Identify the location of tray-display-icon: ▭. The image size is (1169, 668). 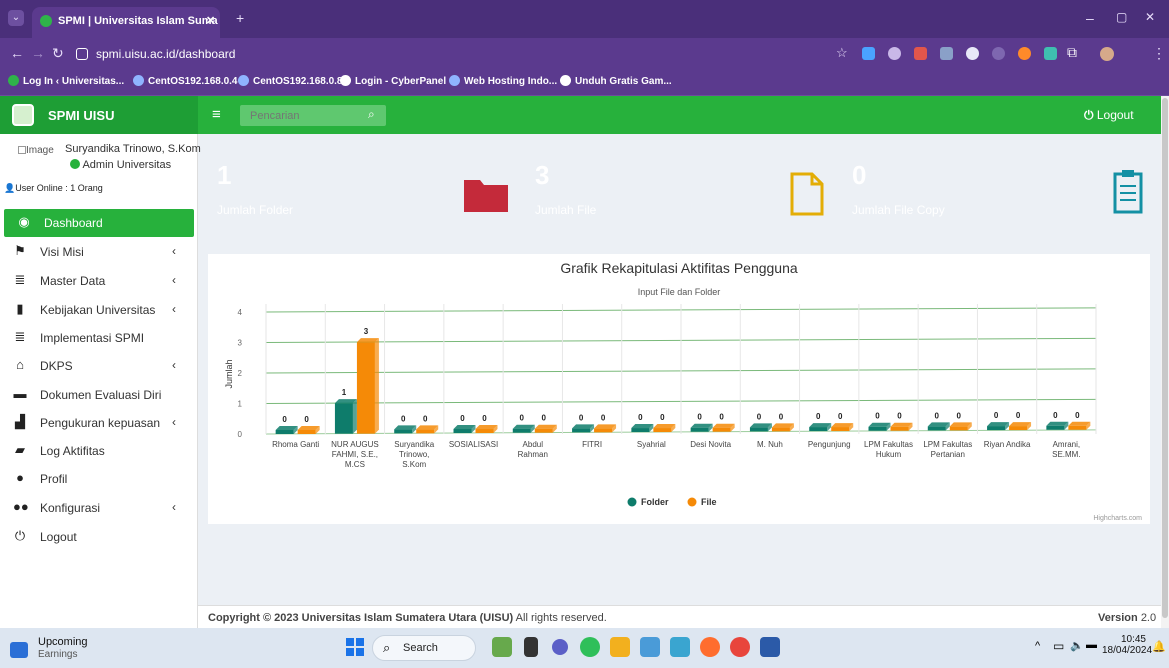
(1058, 646).